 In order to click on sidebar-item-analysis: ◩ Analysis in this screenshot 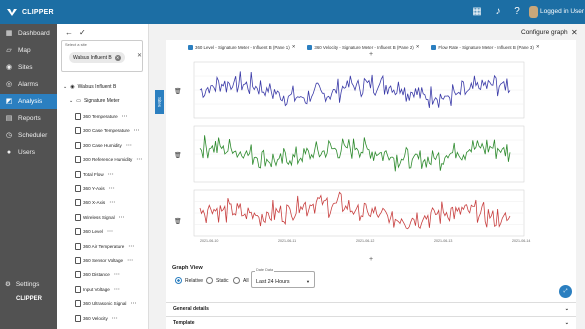, I will do `click(28, 101)`.